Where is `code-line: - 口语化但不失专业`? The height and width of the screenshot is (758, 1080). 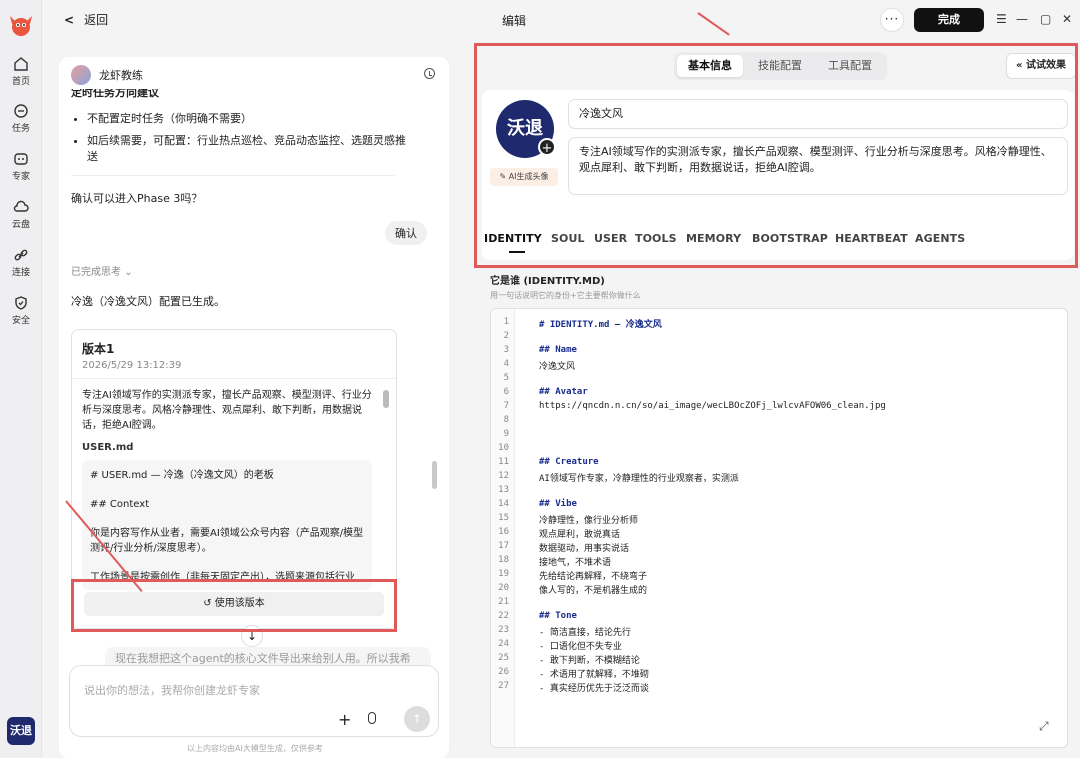 code-line: - 口语化但不失专业 is located at coordinates (580, 645).